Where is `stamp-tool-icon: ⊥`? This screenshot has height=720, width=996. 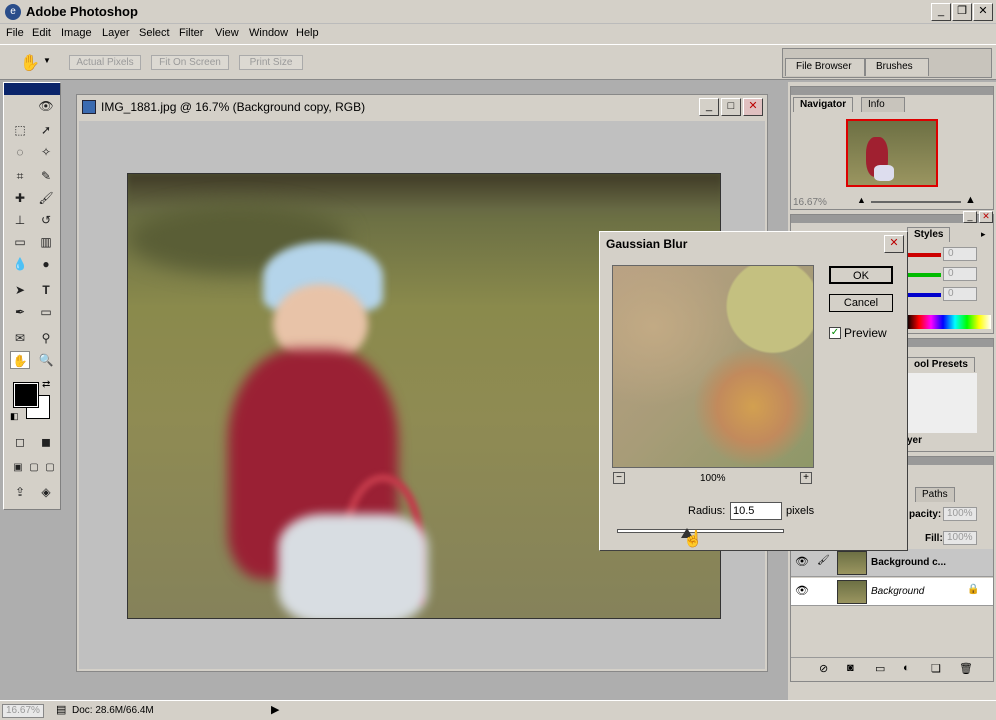
stamp-tool-icon: ⊥ is located at coordinates (20, 220).